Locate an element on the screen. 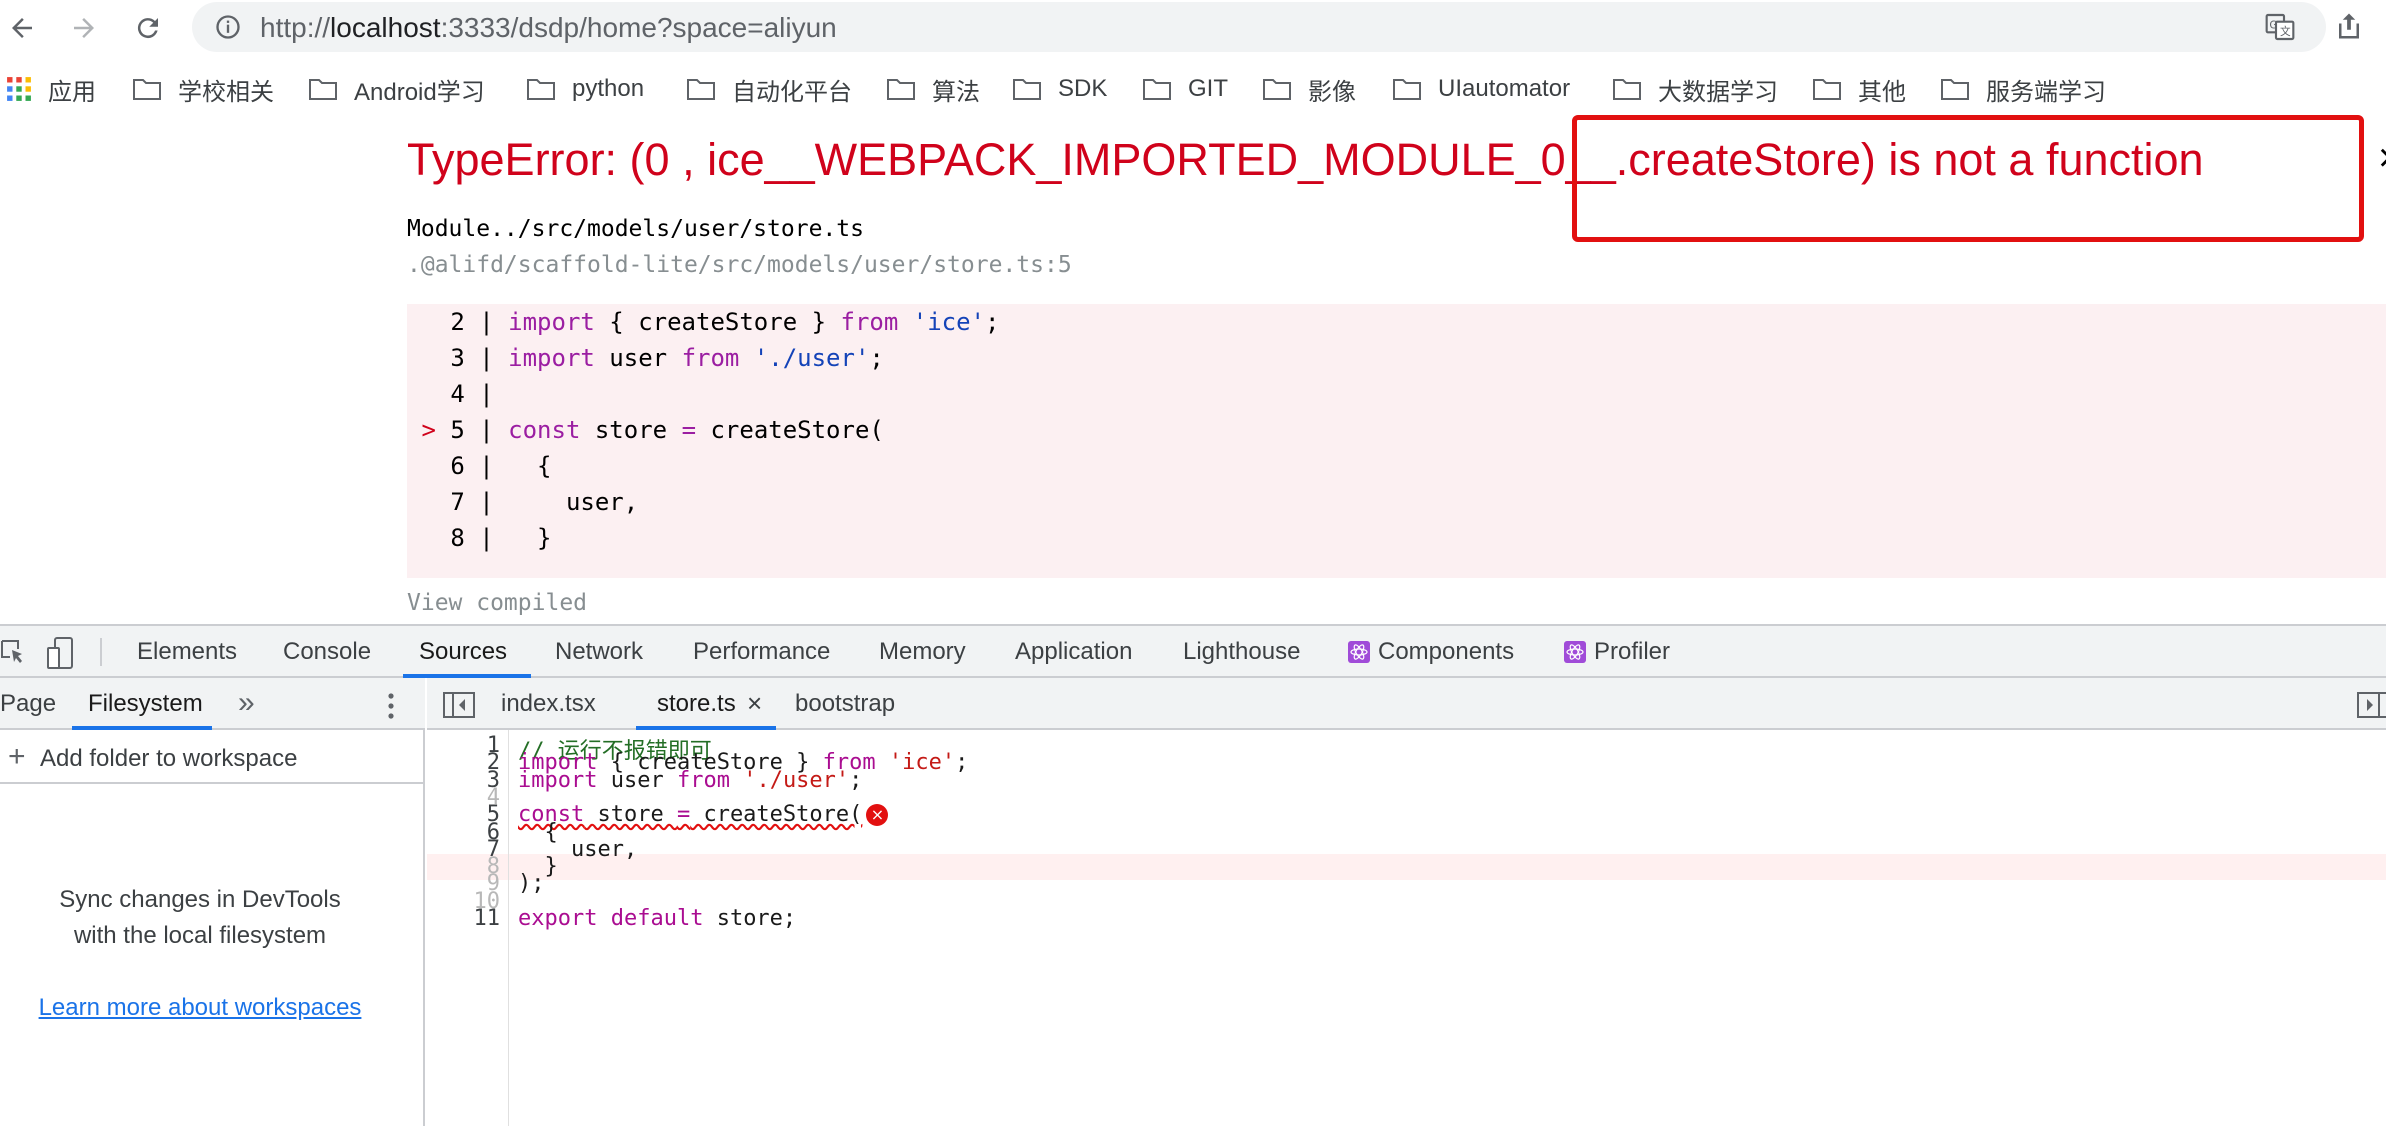 This screenshot has height=1126, width=2386. code-frame-line: 4 | is located at coordinates (458, 394).